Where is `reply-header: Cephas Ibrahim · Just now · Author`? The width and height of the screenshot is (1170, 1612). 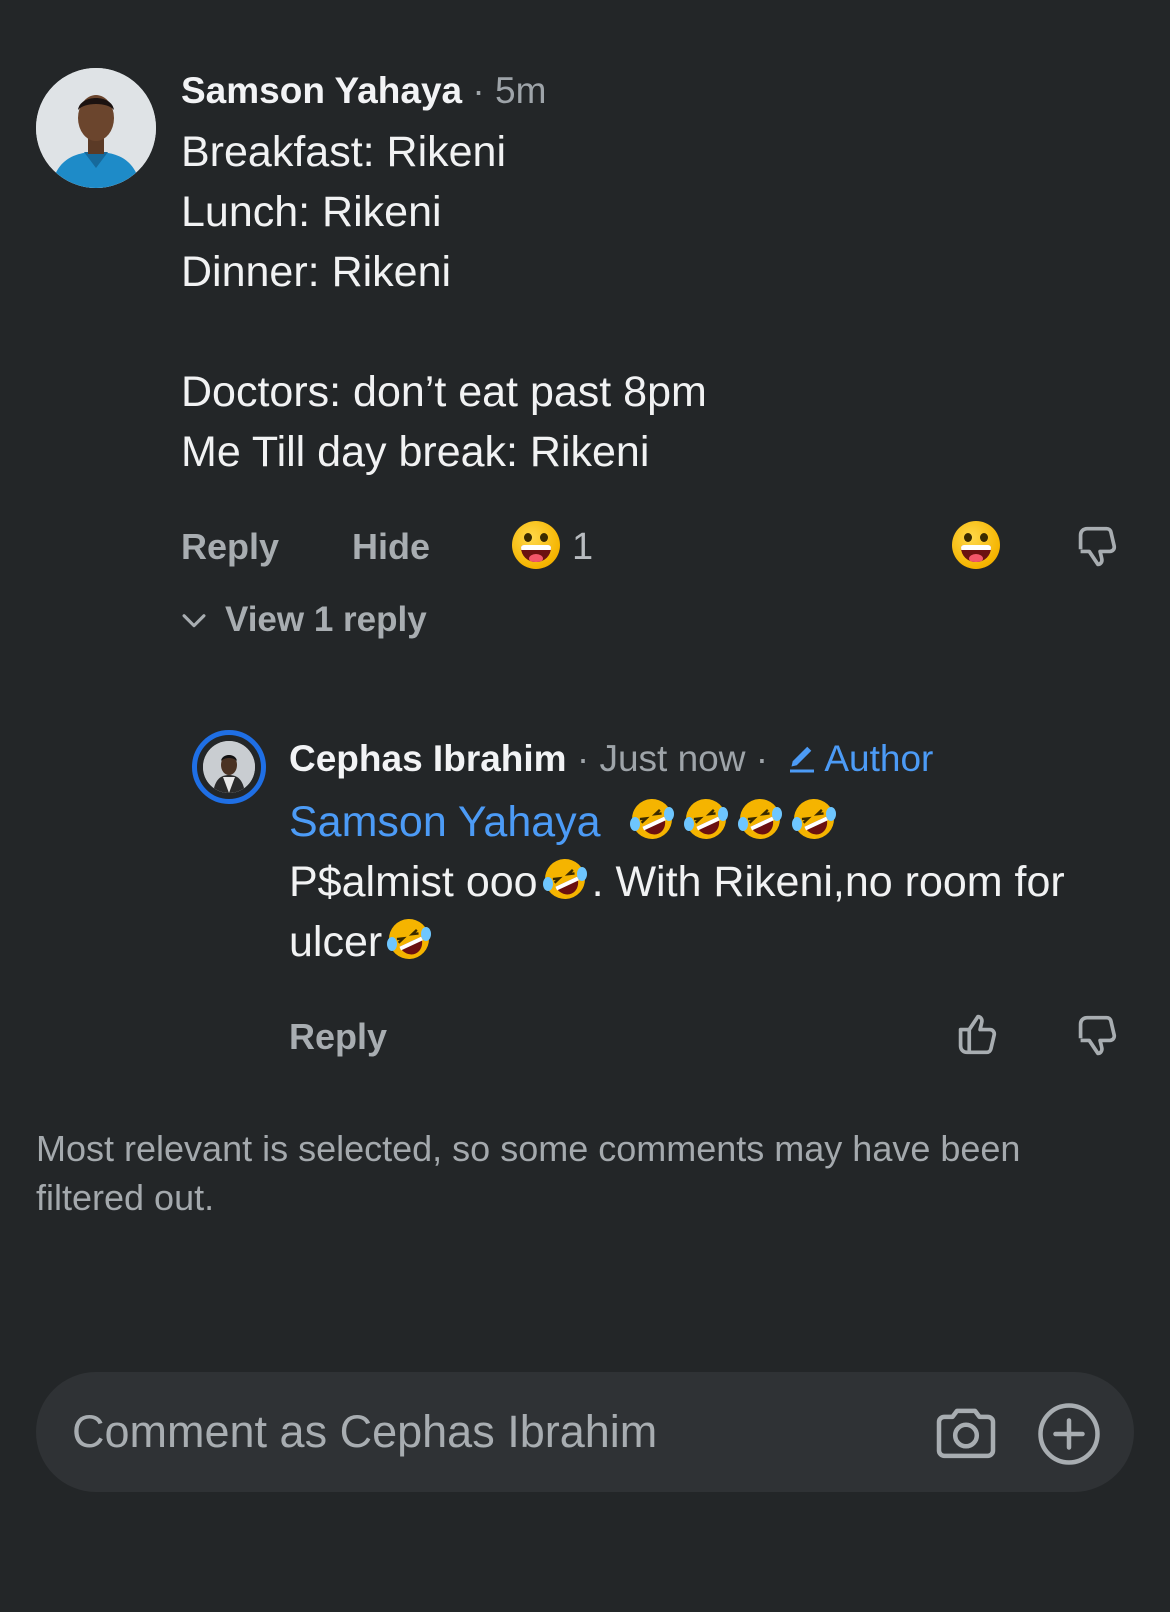
reply-header: Cephas Ibrahim · Just now · Author is located at coordinates (611, 759).